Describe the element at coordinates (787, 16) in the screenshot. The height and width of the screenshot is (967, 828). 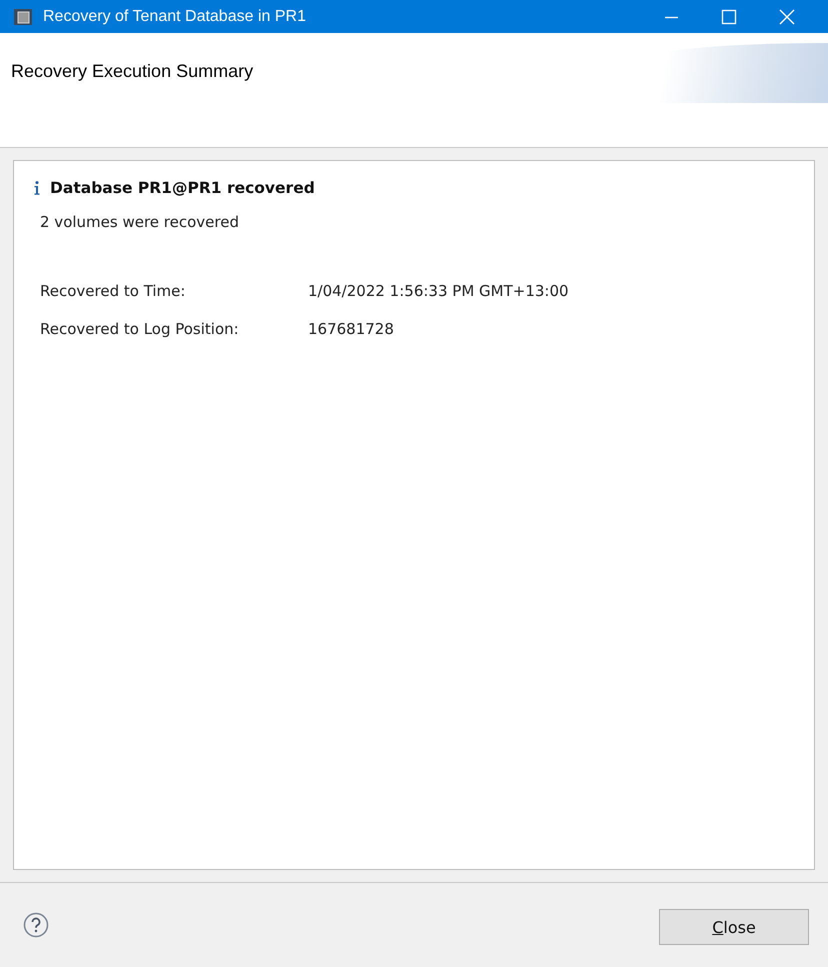
I see `close-icon` at that location.